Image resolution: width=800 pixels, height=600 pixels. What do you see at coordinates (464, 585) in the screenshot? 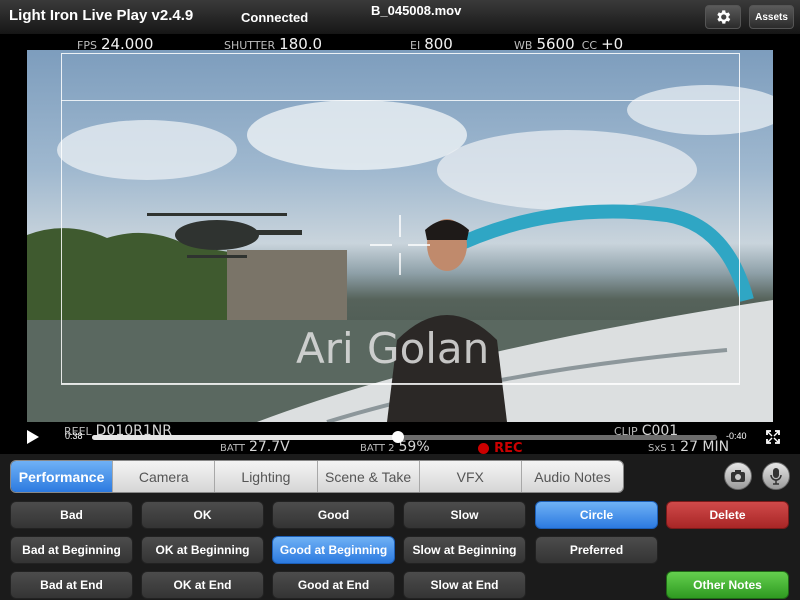
I see `note-slow-at-end-button: Slow at End` at bounding box center [464, 585].